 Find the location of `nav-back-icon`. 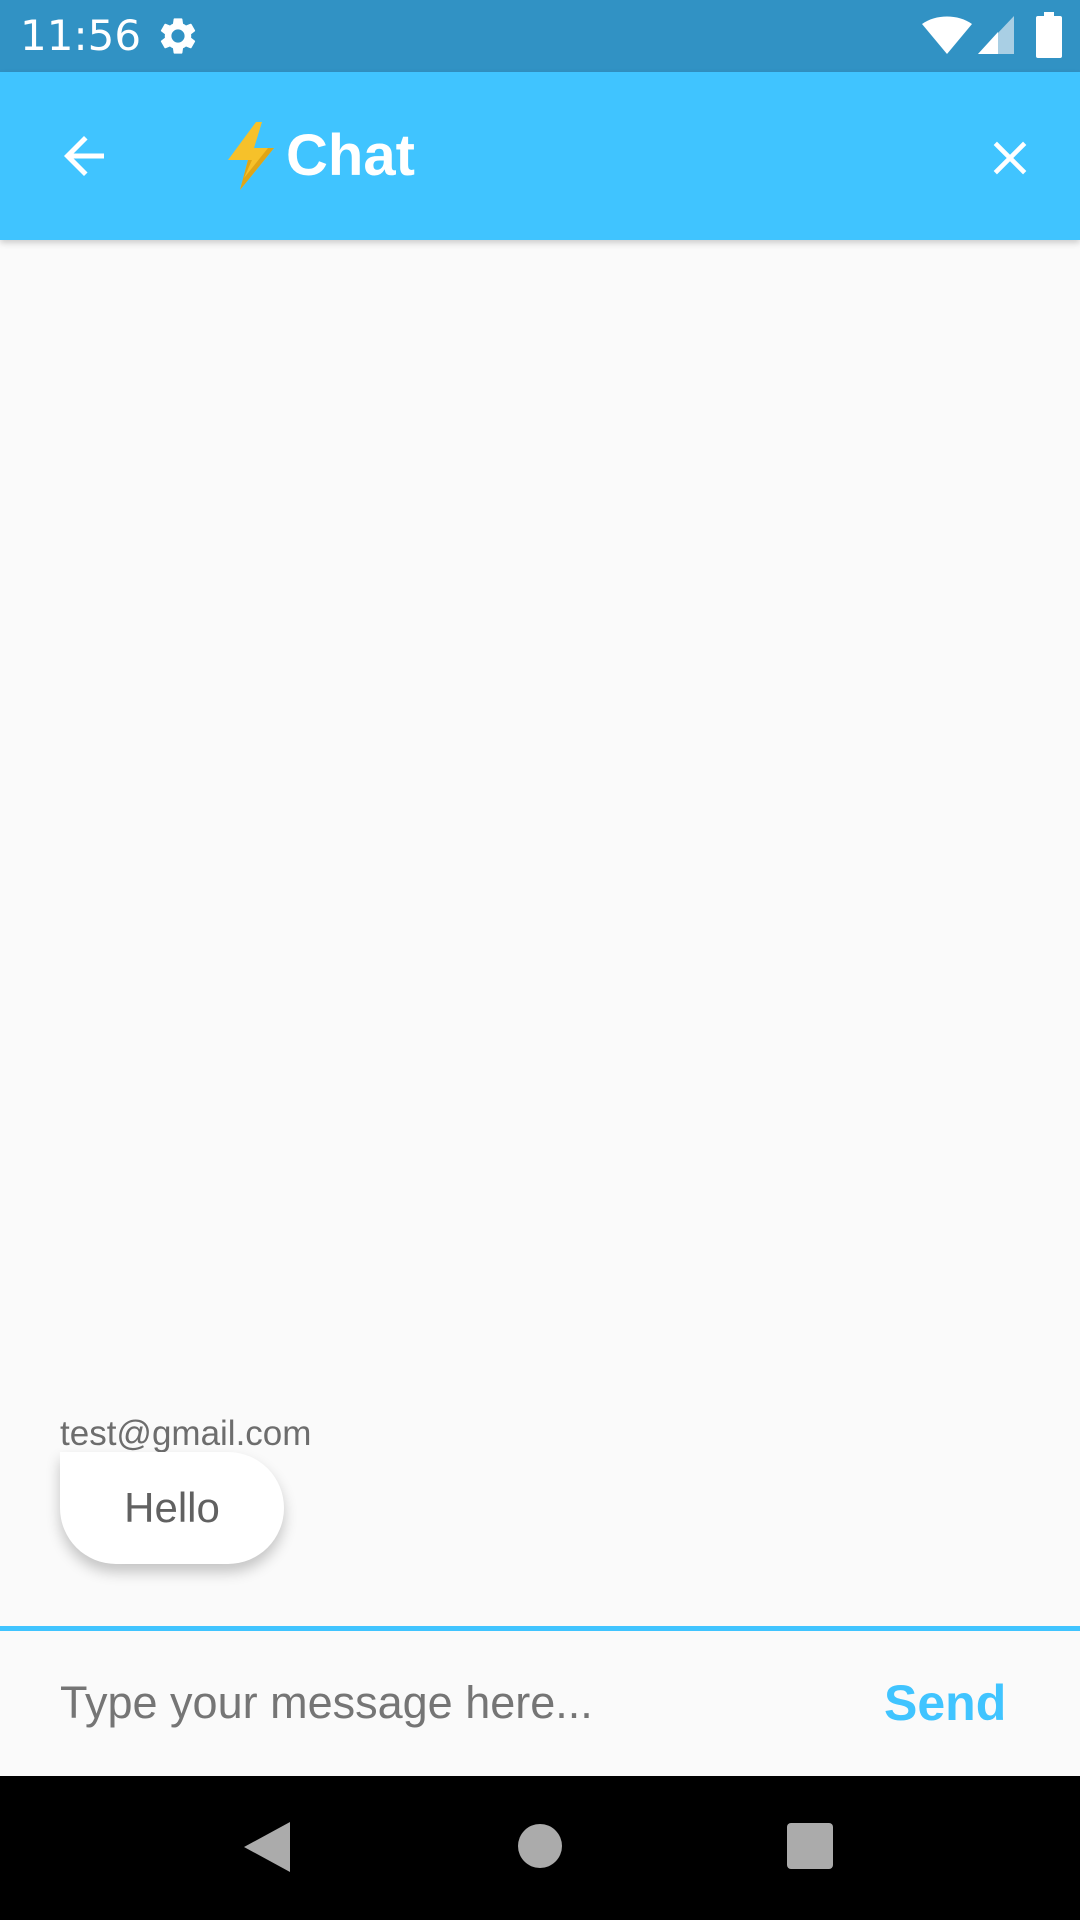

nav-back-icon is located at coordinates (267, 1847).